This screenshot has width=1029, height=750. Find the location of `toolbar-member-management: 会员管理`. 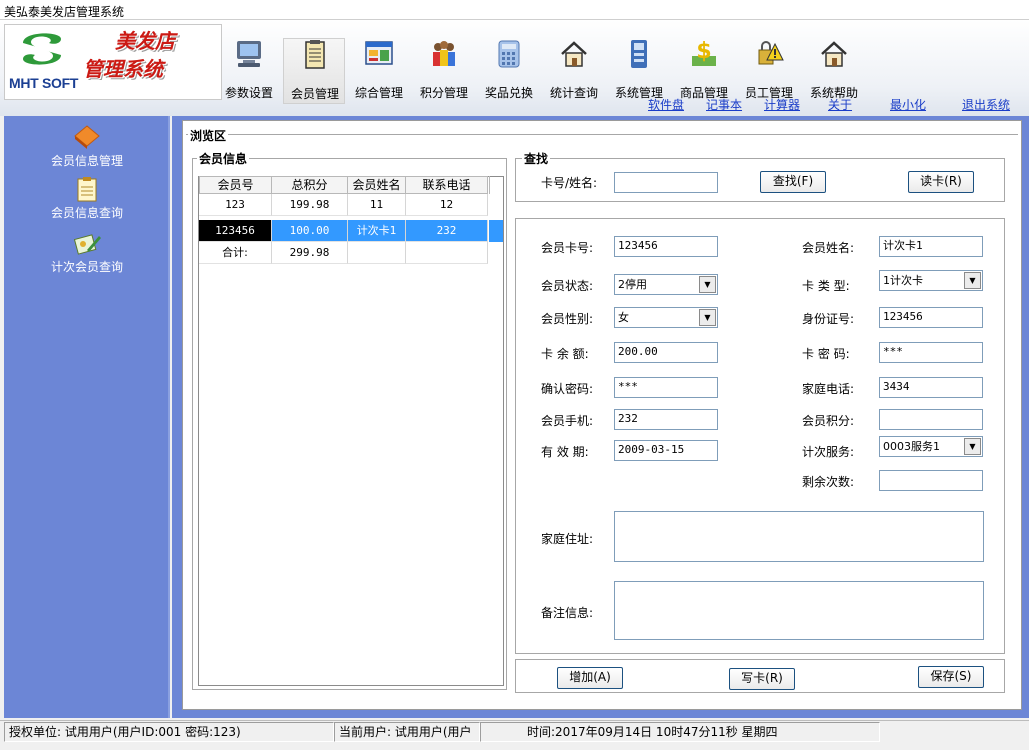

toolbar-member-management: 会员管理 is located at coordinates (314, 71).